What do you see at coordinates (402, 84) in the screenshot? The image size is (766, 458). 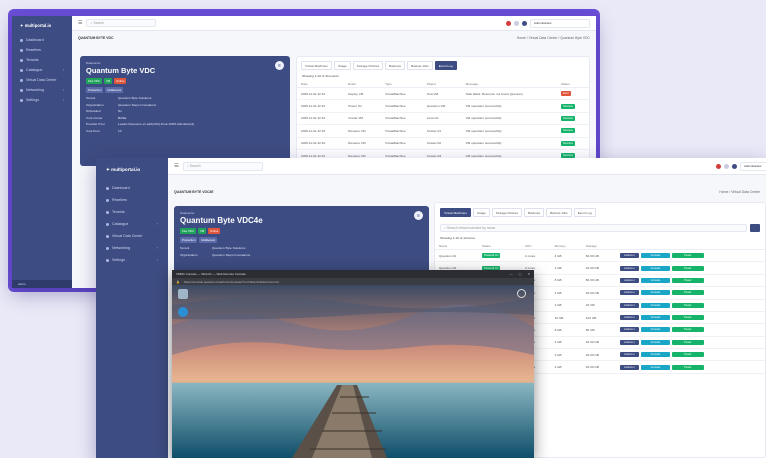 I see `column-header: Type` at bounding box center [402, 84].